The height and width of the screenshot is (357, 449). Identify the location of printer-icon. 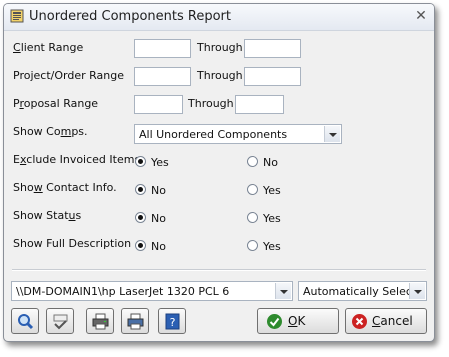
(100, 321).